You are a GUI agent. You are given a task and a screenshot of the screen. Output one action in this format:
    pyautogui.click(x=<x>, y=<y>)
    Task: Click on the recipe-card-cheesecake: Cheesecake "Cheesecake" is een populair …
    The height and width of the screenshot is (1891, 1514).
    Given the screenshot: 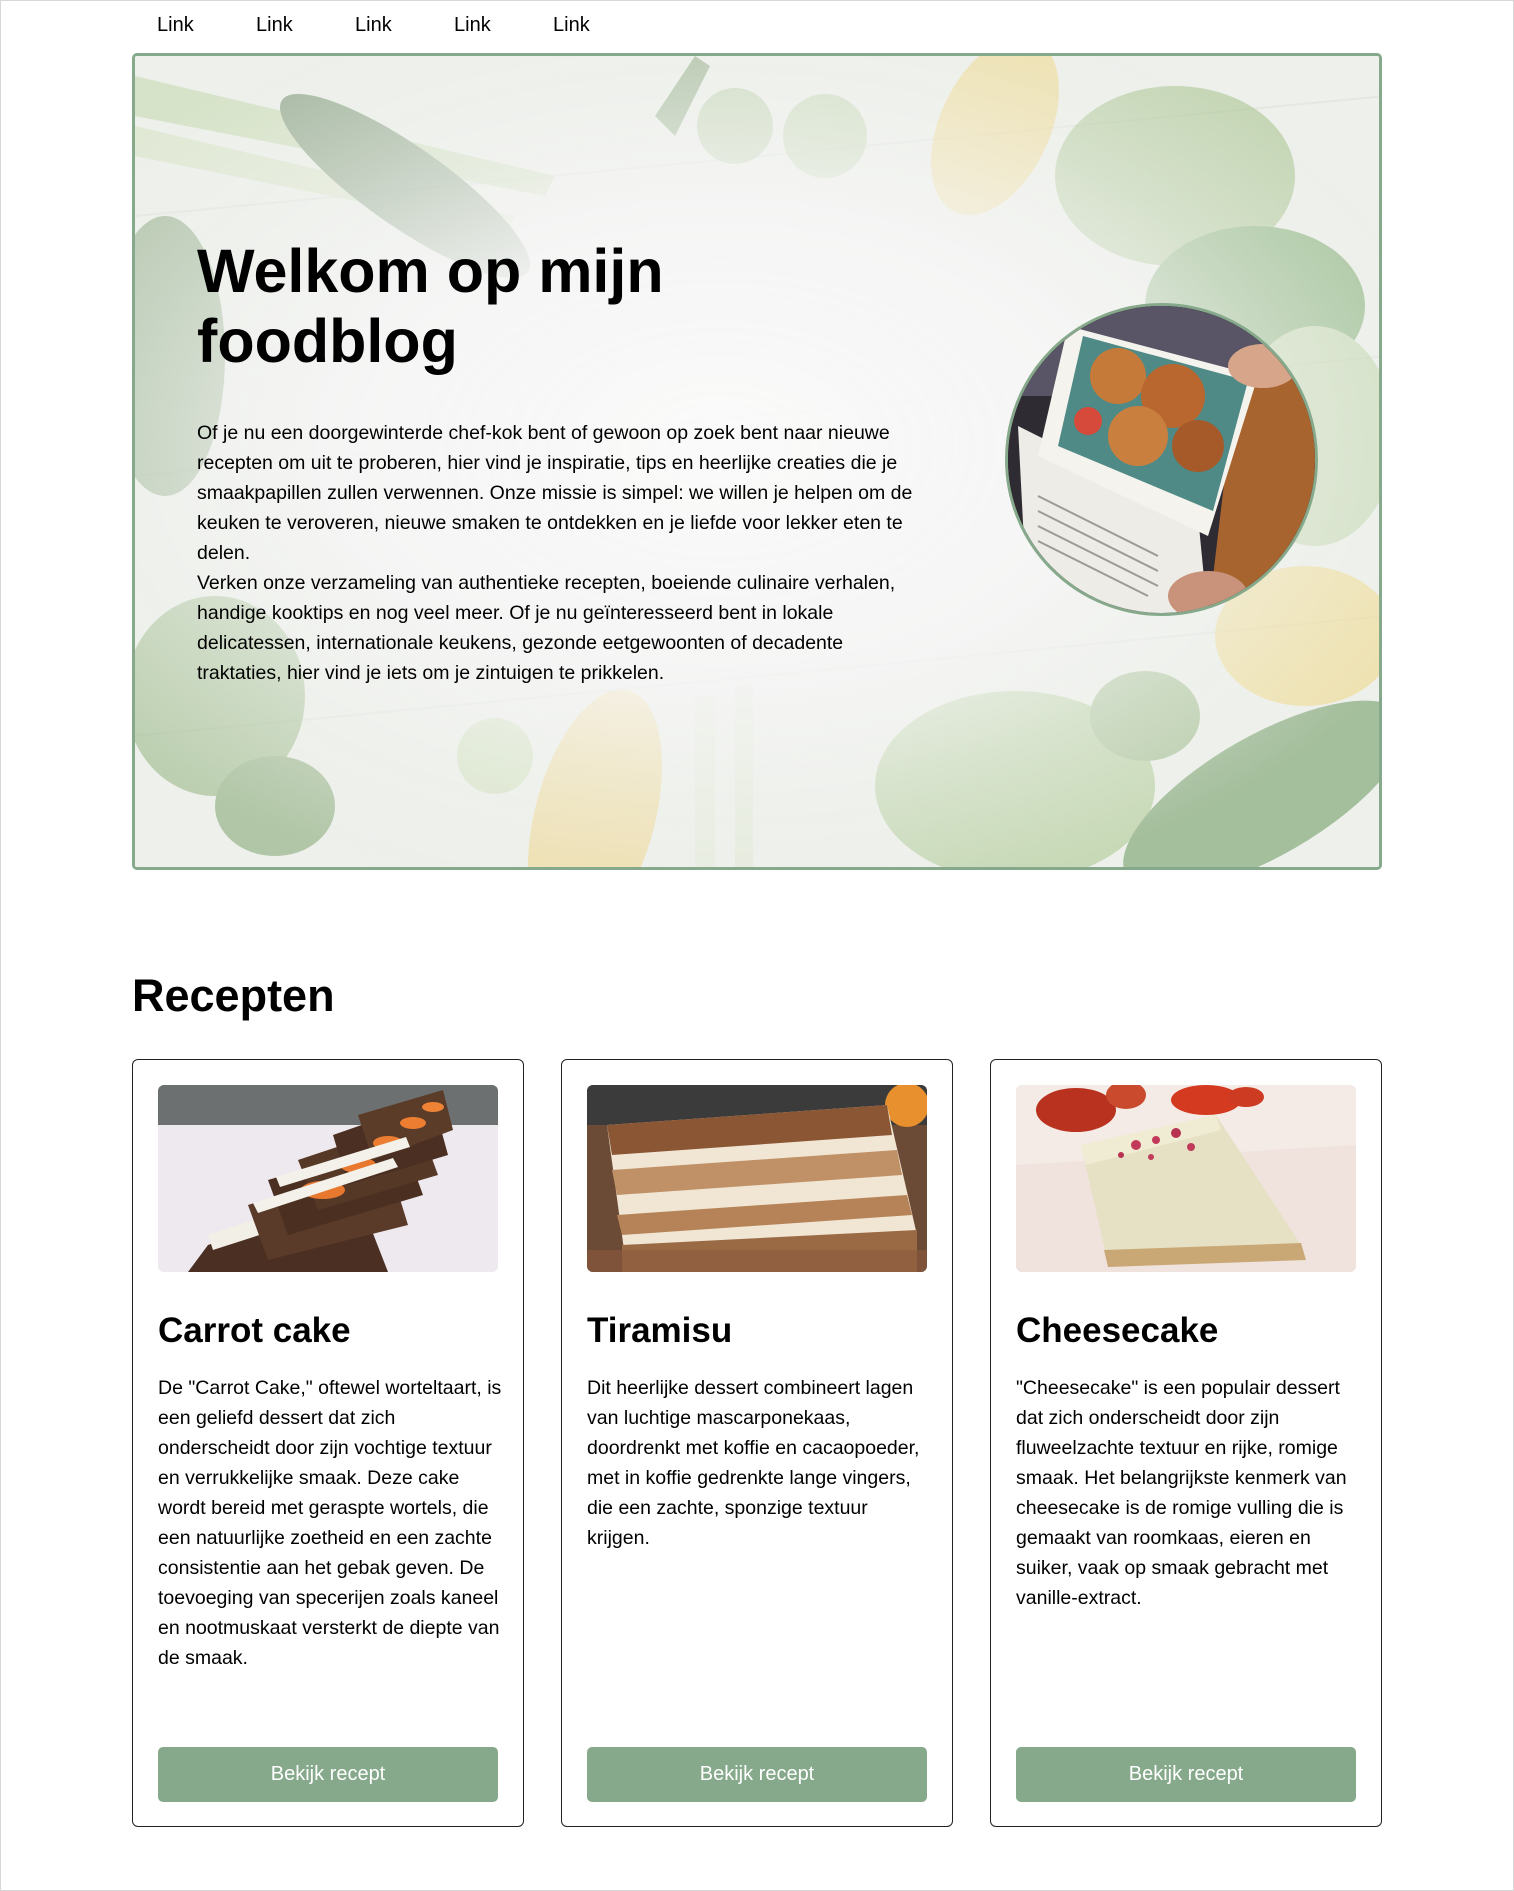 What is the action you would take?
    pyautogui.click(x=1186, y=1443)
    